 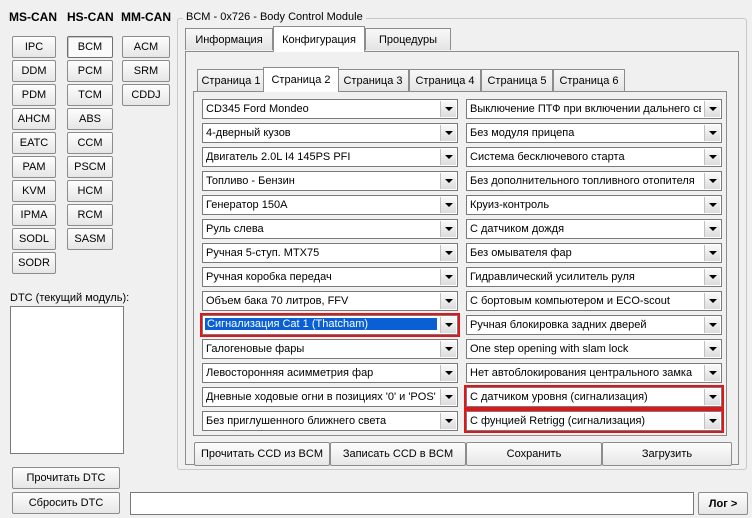 What do you see at coordinates (330, 373) in the screenshot?
I see `config-left-12: Левосторонняя асимметрия фар` at bounding box center [330, 373].